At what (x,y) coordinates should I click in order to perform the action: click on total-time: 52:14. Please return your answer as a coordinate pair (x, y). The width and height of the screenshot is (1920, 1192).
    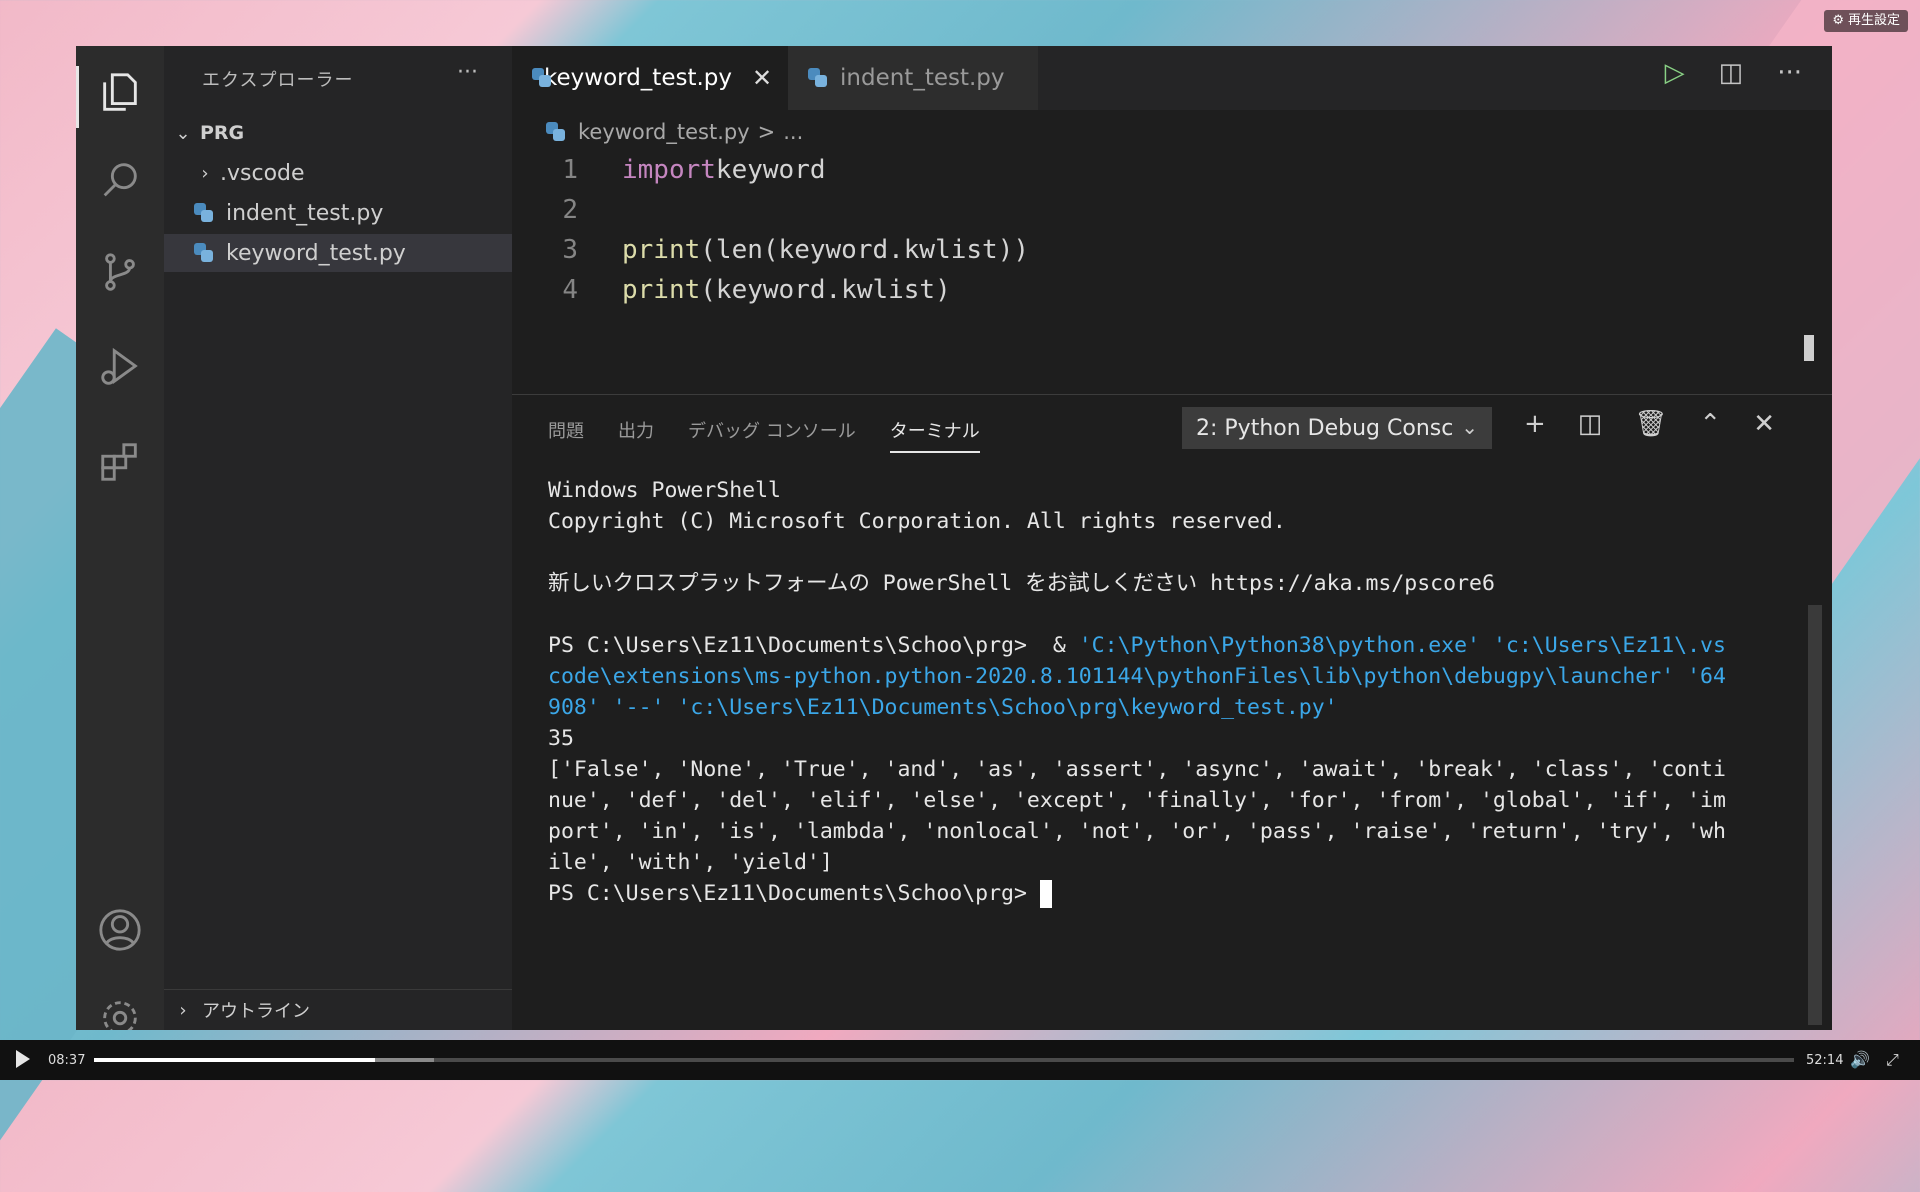
    Looking at the image, I should click on (1825, 1060).